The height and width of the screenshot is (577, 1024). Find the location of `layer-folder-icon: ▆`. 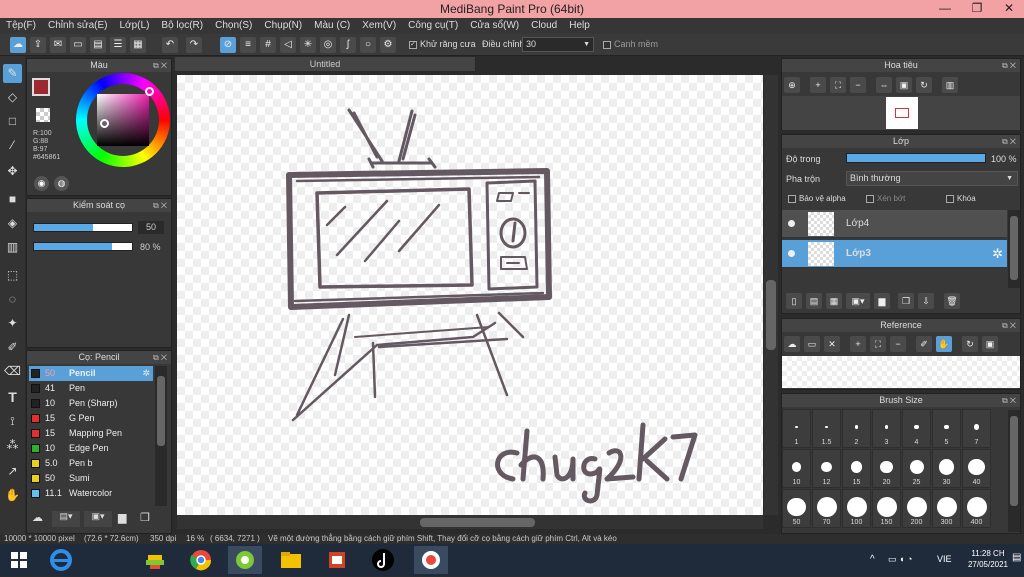

layer-folder-icon: ▆ is located at coordinates (882, 301).